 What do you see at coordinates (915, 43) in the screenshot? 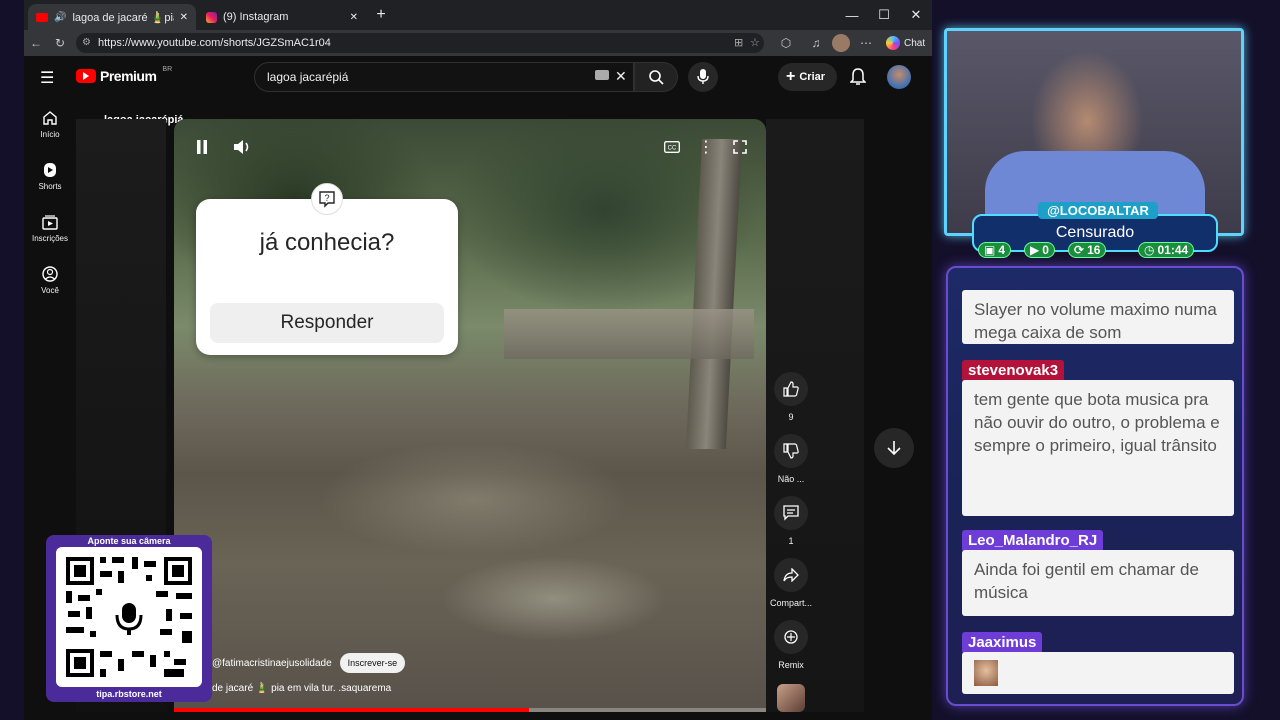
I see `chat-label: Chat` at bounding box center [915, 43].